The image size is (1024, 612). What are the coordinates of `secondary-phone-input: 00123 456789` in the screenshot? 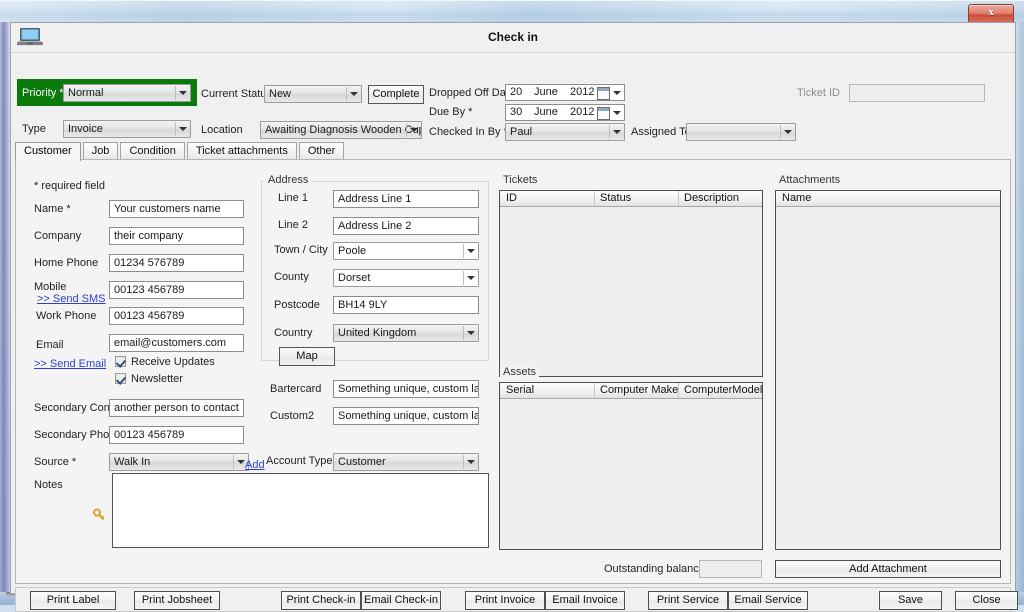 It's located at (176, 435).